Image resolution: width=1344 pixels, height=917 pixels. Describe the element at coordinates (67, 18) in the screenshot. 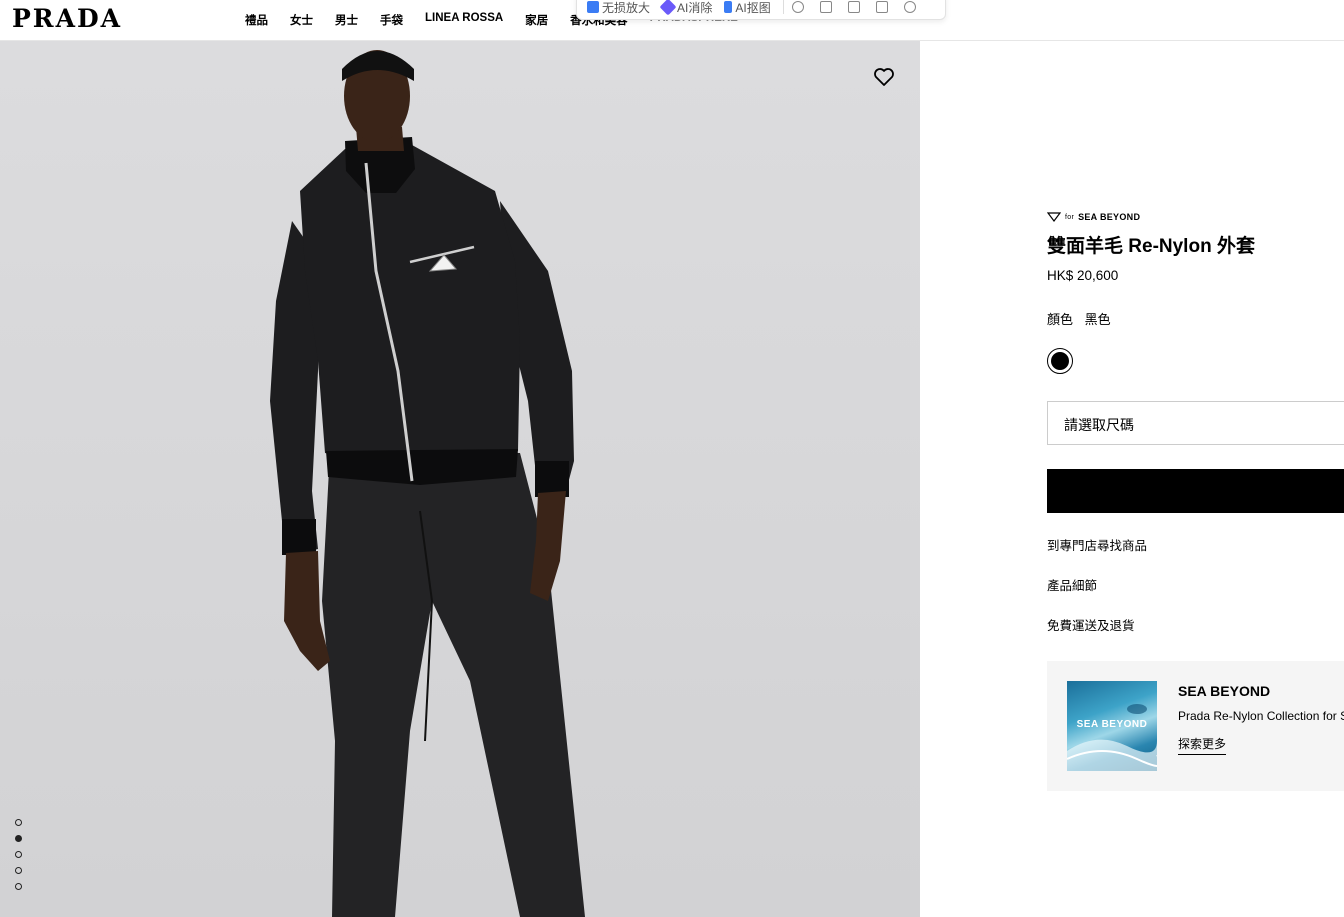

I see `prada-logo: PRADA` at that location.